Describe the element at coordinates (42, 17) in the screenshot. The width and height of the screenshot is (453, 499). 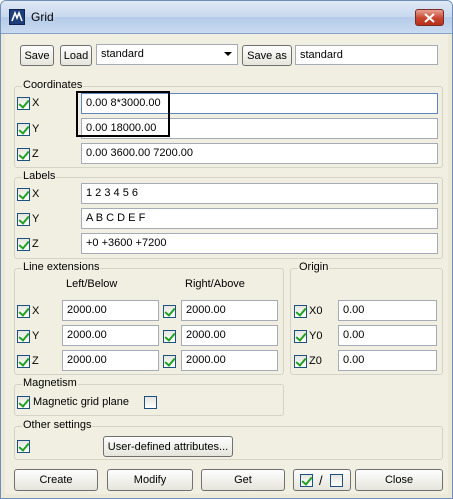
I see `window-title: Grid` at that location.